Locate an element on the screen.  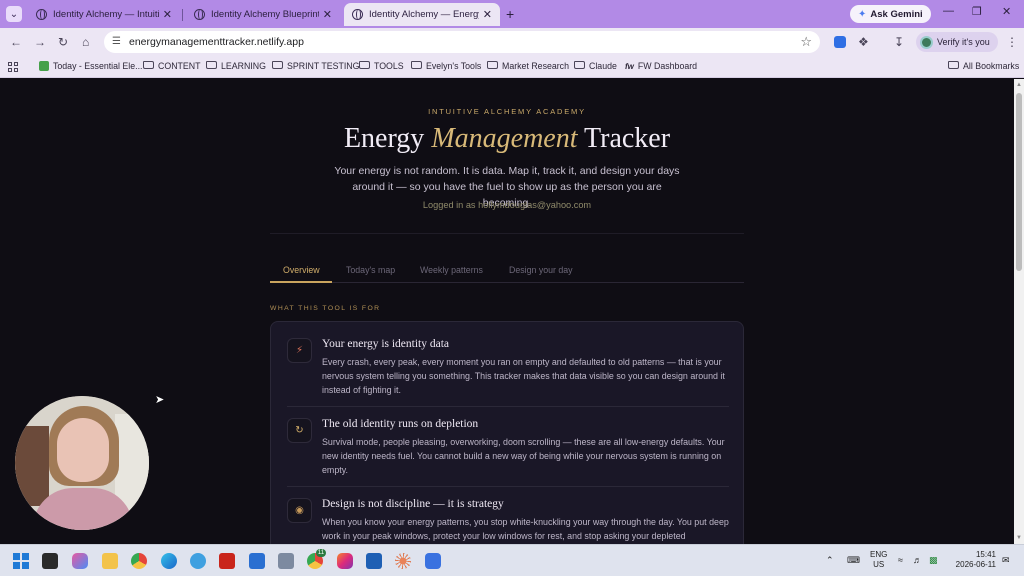
bookmark-label: TOOLS is located at coordinates (389, 66).